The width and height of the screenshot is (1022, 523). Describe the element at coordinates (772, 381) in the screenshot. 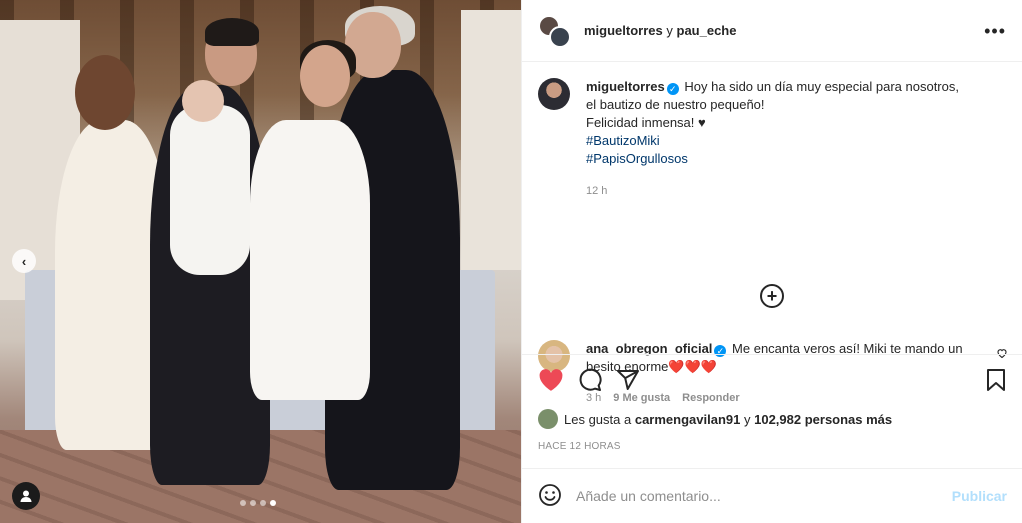

I see `action-bar` at that location.